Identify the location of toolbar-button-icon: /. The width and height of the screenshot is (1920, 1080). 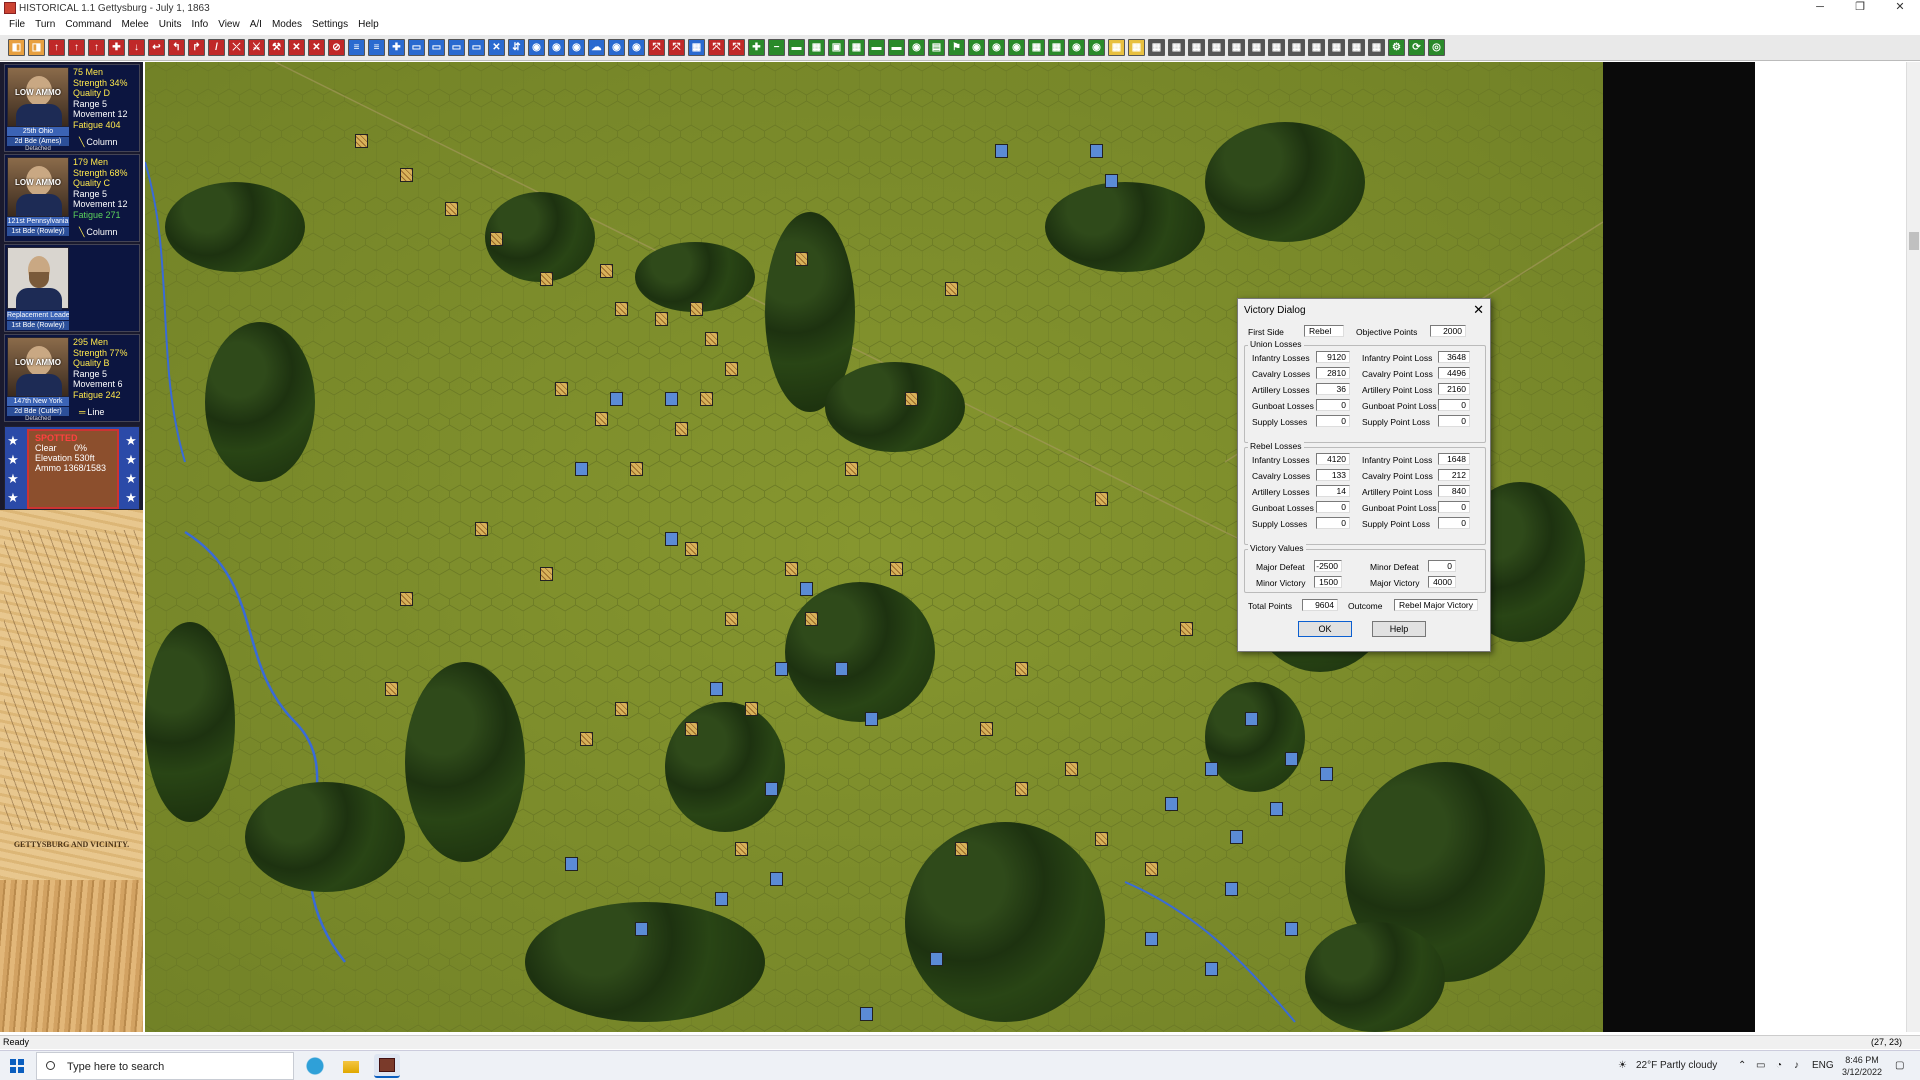
(216, 47).